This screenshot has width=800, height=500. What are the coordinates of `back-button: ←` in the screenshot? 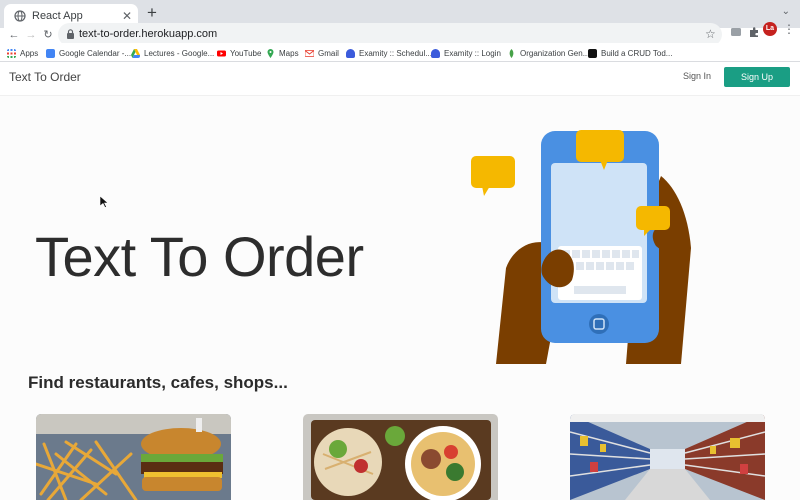 It's located at (14, 35).